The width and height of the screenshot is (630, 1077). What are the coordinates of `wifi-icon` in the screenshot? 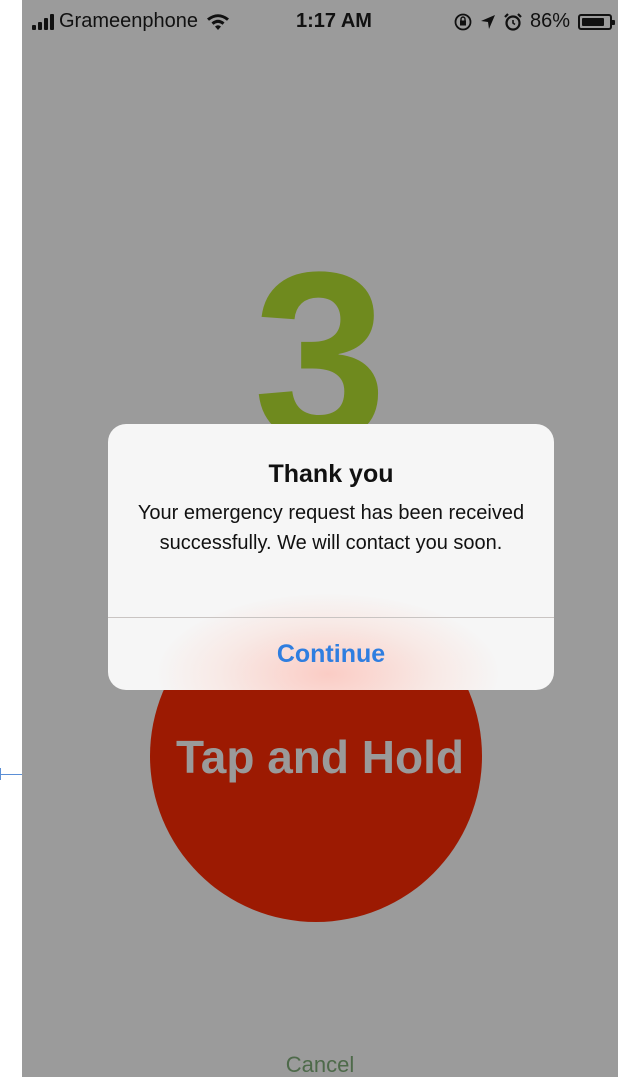 It's located at (217, 21).